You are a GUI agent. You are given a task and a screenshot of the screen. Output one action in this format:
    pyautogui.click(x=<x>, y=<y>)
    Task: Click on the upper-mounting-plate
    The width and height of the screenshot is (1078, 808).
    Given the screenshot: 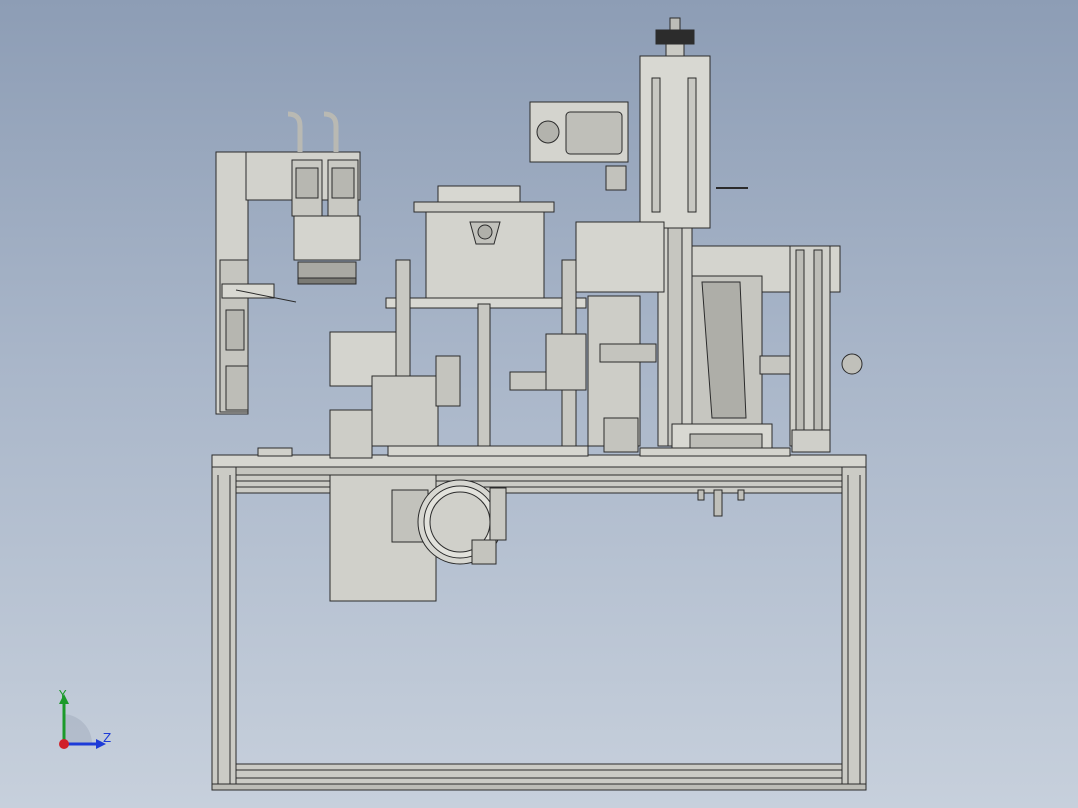 What is the action you would take?
    pyautogui.click(x=579, y=146)
    